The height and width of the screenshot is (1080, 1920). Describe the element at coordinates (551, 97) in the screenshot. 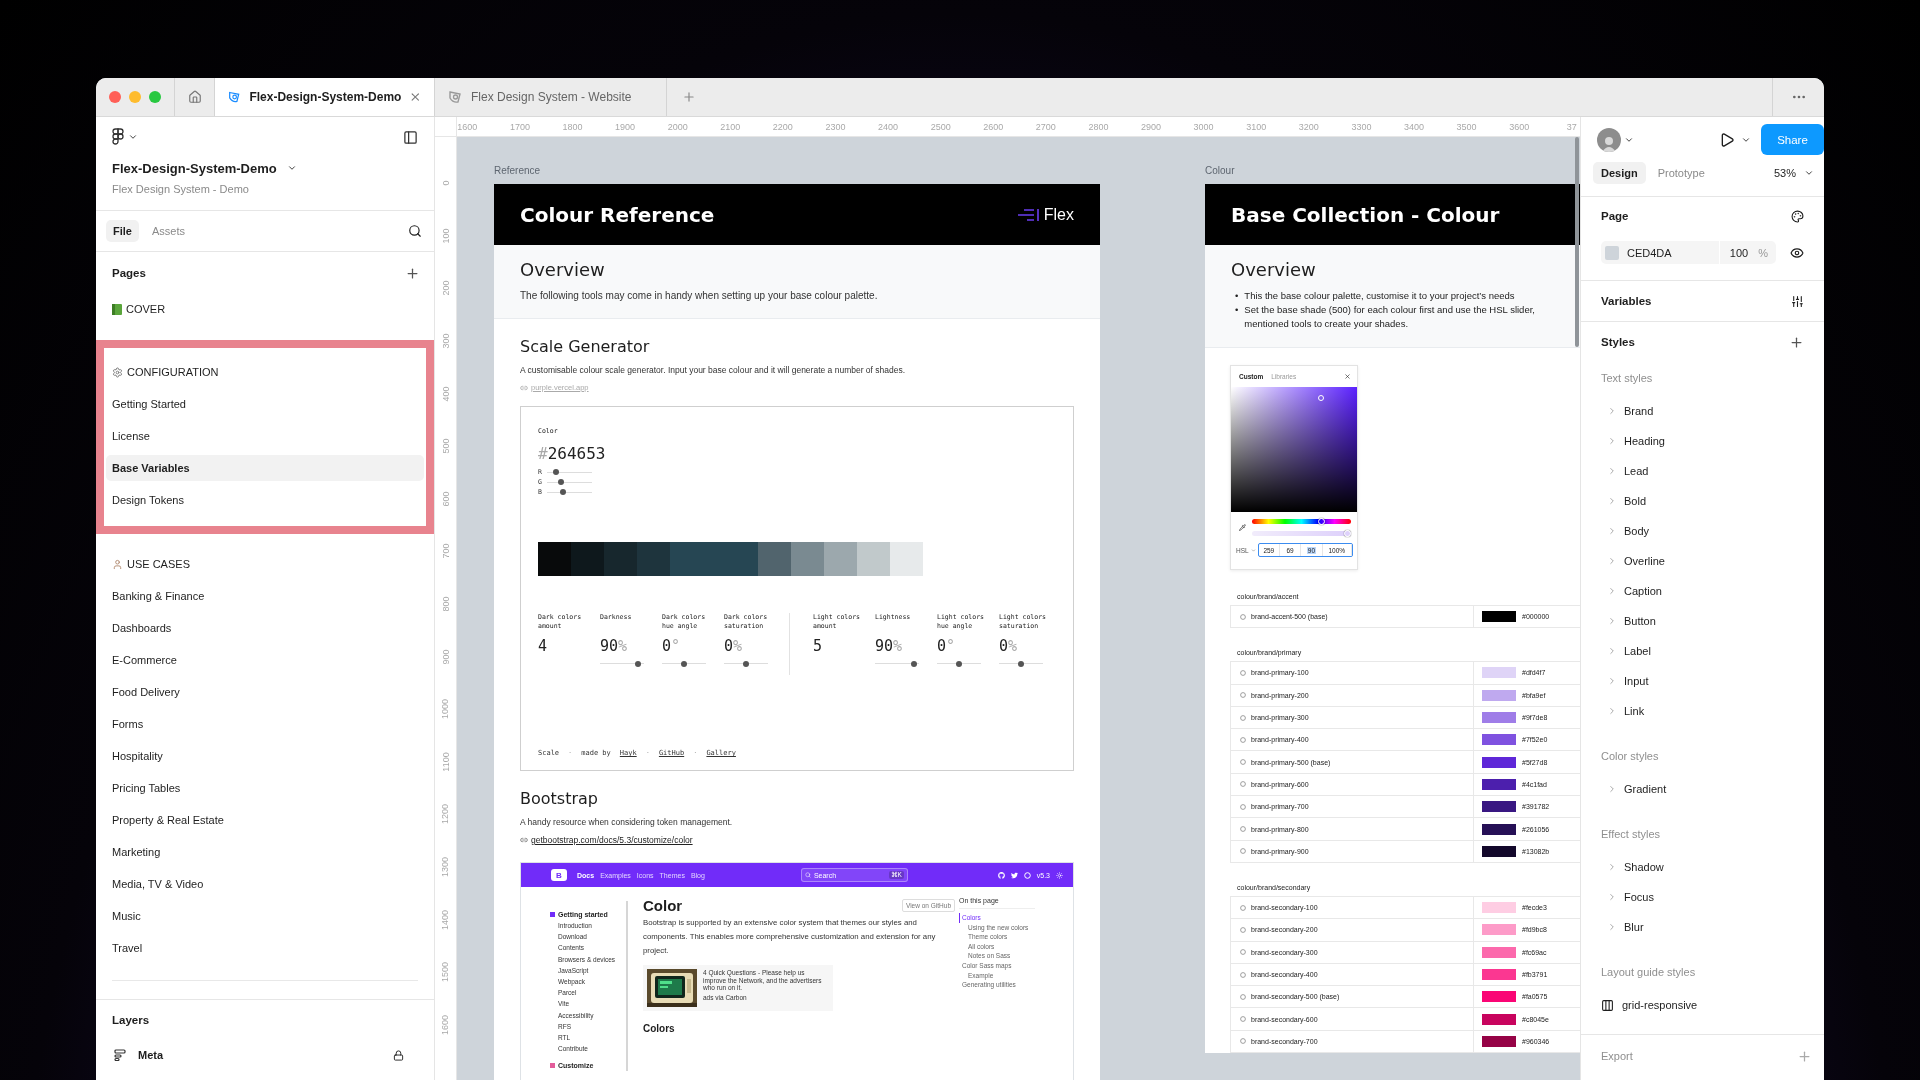

I see `document-tab: Flex Design System - Website` at that location.